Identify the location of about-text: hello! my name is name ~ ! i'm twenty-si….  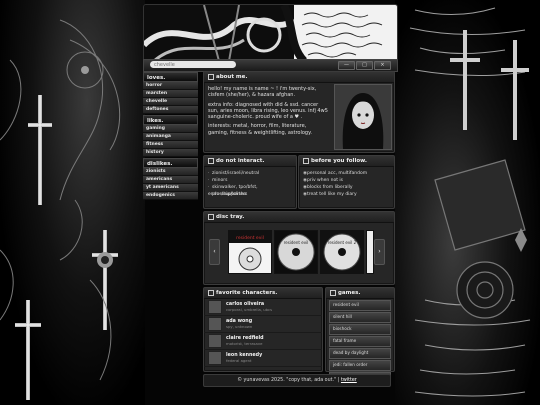
(268, 111).